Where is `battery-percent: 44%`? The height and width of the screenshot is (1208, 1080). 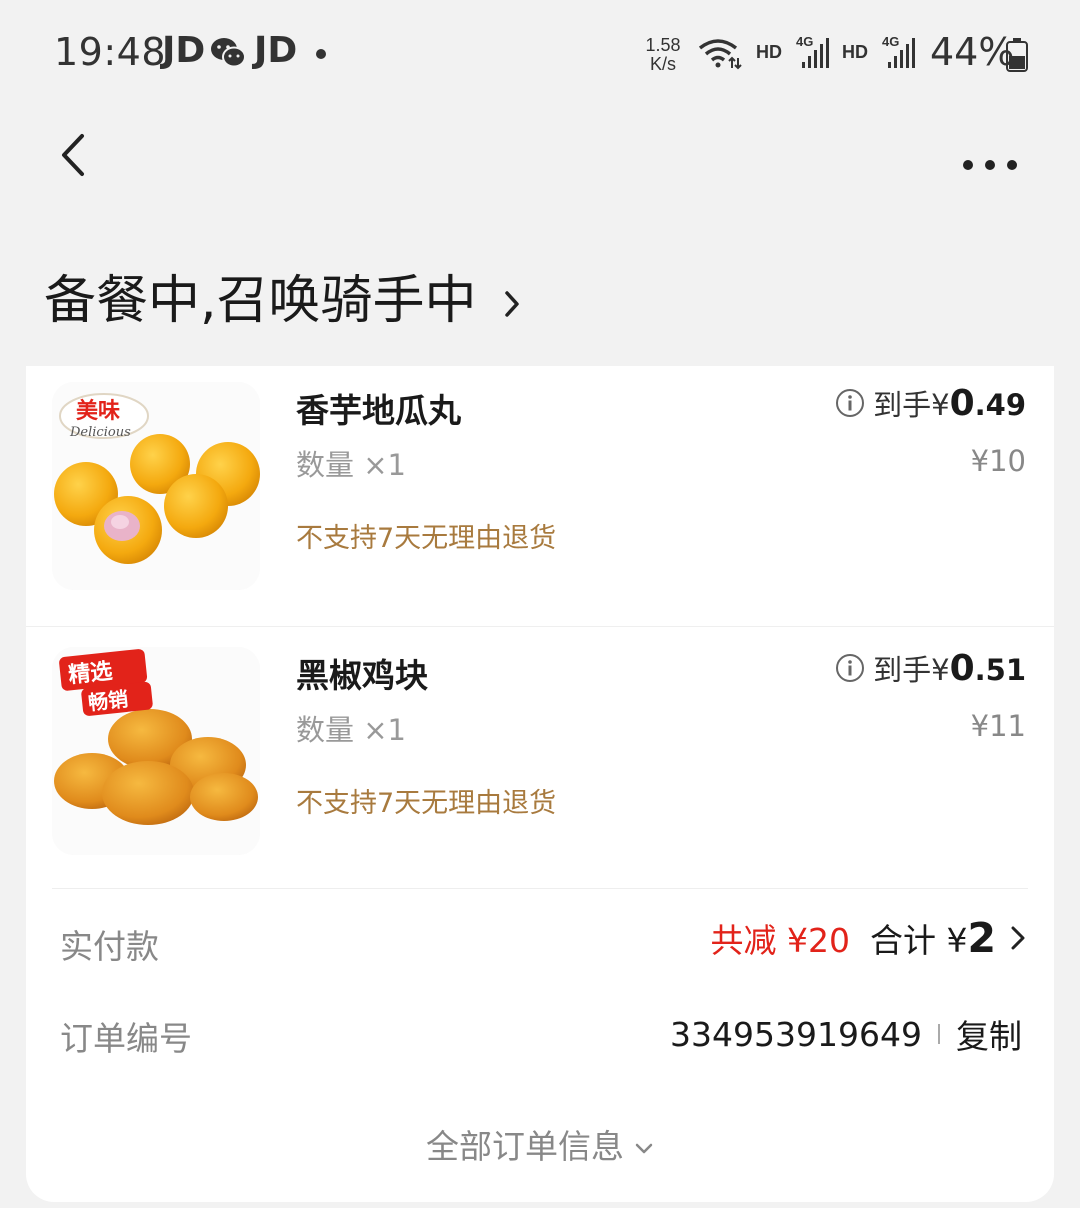
battery-percent: 44% is located at coordinates (972, 52).